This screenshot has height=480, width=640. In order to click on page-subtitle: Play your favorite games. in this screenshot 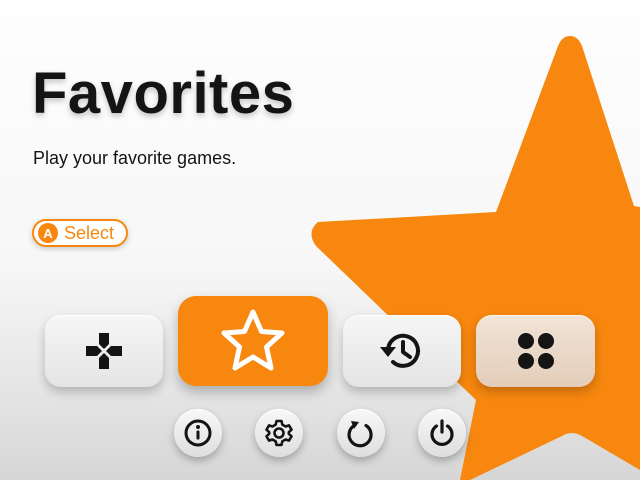, I will do `click(135, 158)`.